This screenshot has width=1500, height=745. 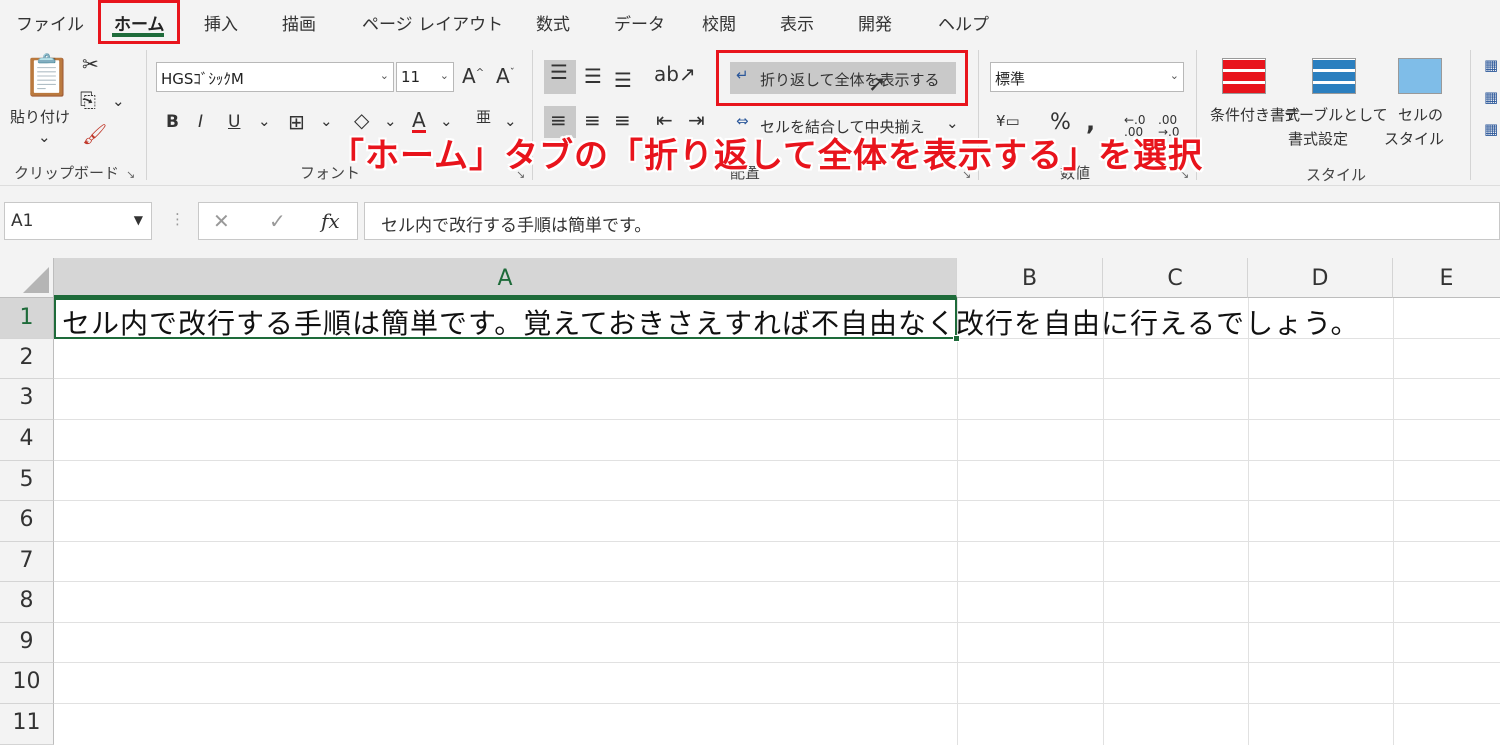 What do you see at coordinates (1491, 65) in the screenshot?
I see `insert-cells-icon: ▦` at bounding box center [1491, 65].